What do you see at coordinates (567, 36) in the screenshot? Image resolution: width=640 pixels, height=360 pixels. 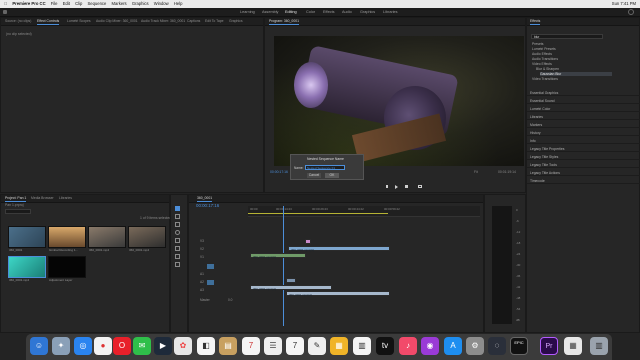 I see `effects-search-input: blur` at bounding box center [567, 36].